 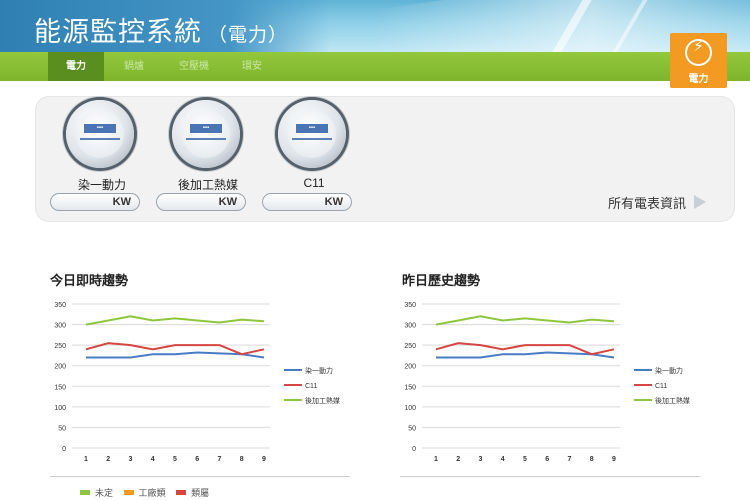 I want to click on power-category-badge: ⚡︎ 電力, so click(x=698, y=60).